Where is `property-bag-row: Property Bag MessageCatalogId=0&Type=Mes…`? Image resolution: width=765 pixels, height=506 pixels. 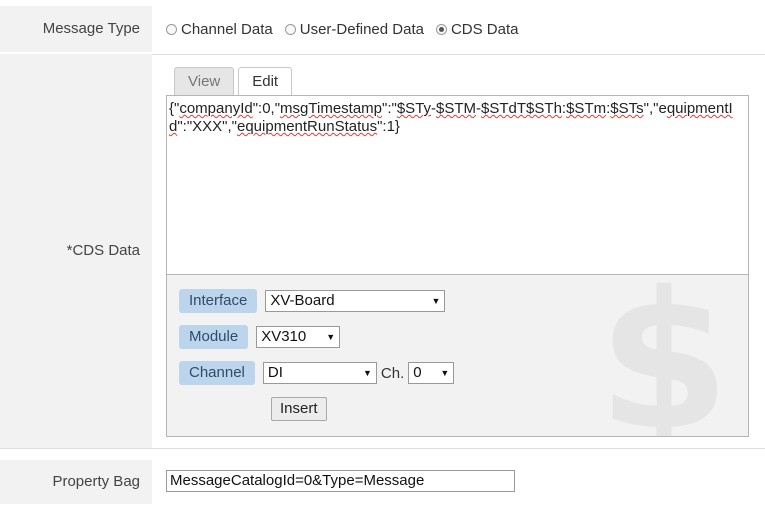
property-bag-row: Property Bag MessageCatalogId=0&Type=Mes… is located at coordinates (382, 482).